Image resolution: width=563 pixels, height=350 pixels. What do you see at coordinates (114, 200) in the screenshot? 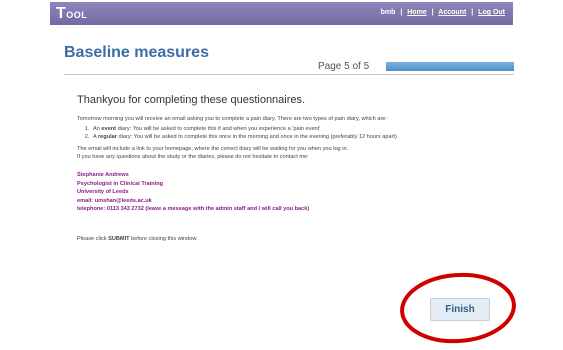
I see `contact-email: email: umshan@leeds.ac.uk` at bounding box center [114, 200].